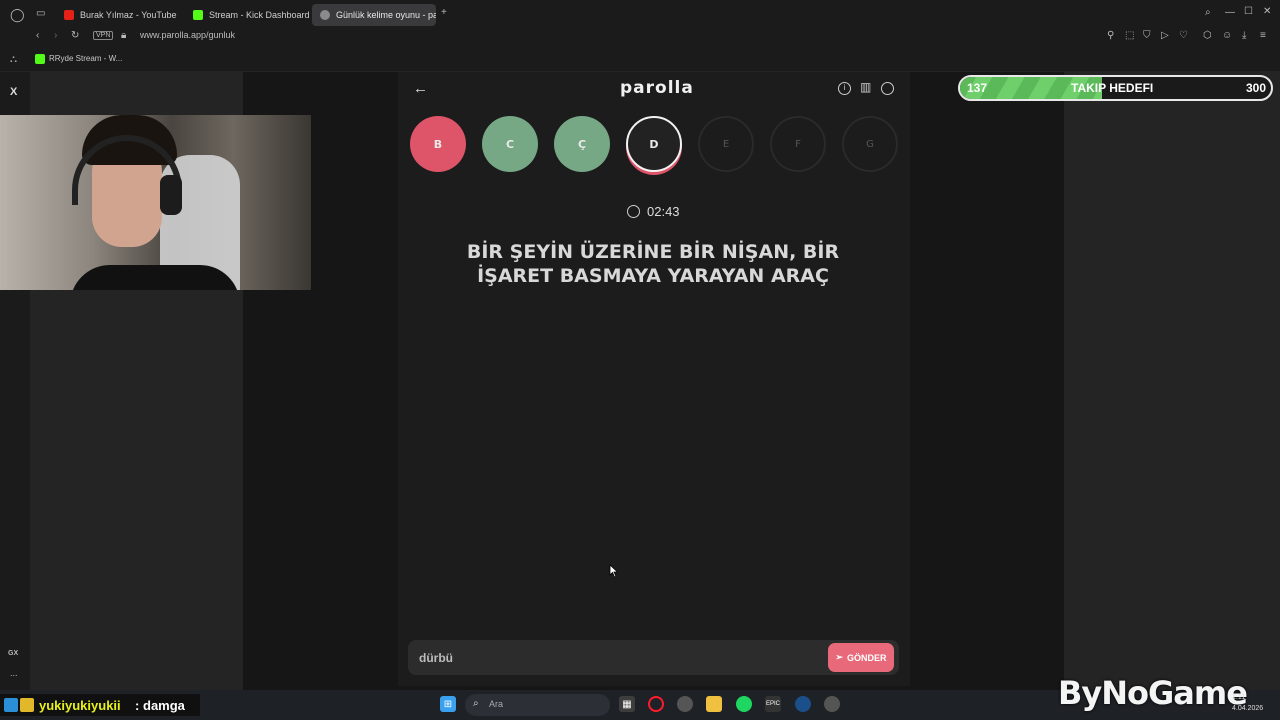 Image resolution: width=1280 pixels, height=720 pixels. I want to click on close-icon: ✕, so click(1267, 11).